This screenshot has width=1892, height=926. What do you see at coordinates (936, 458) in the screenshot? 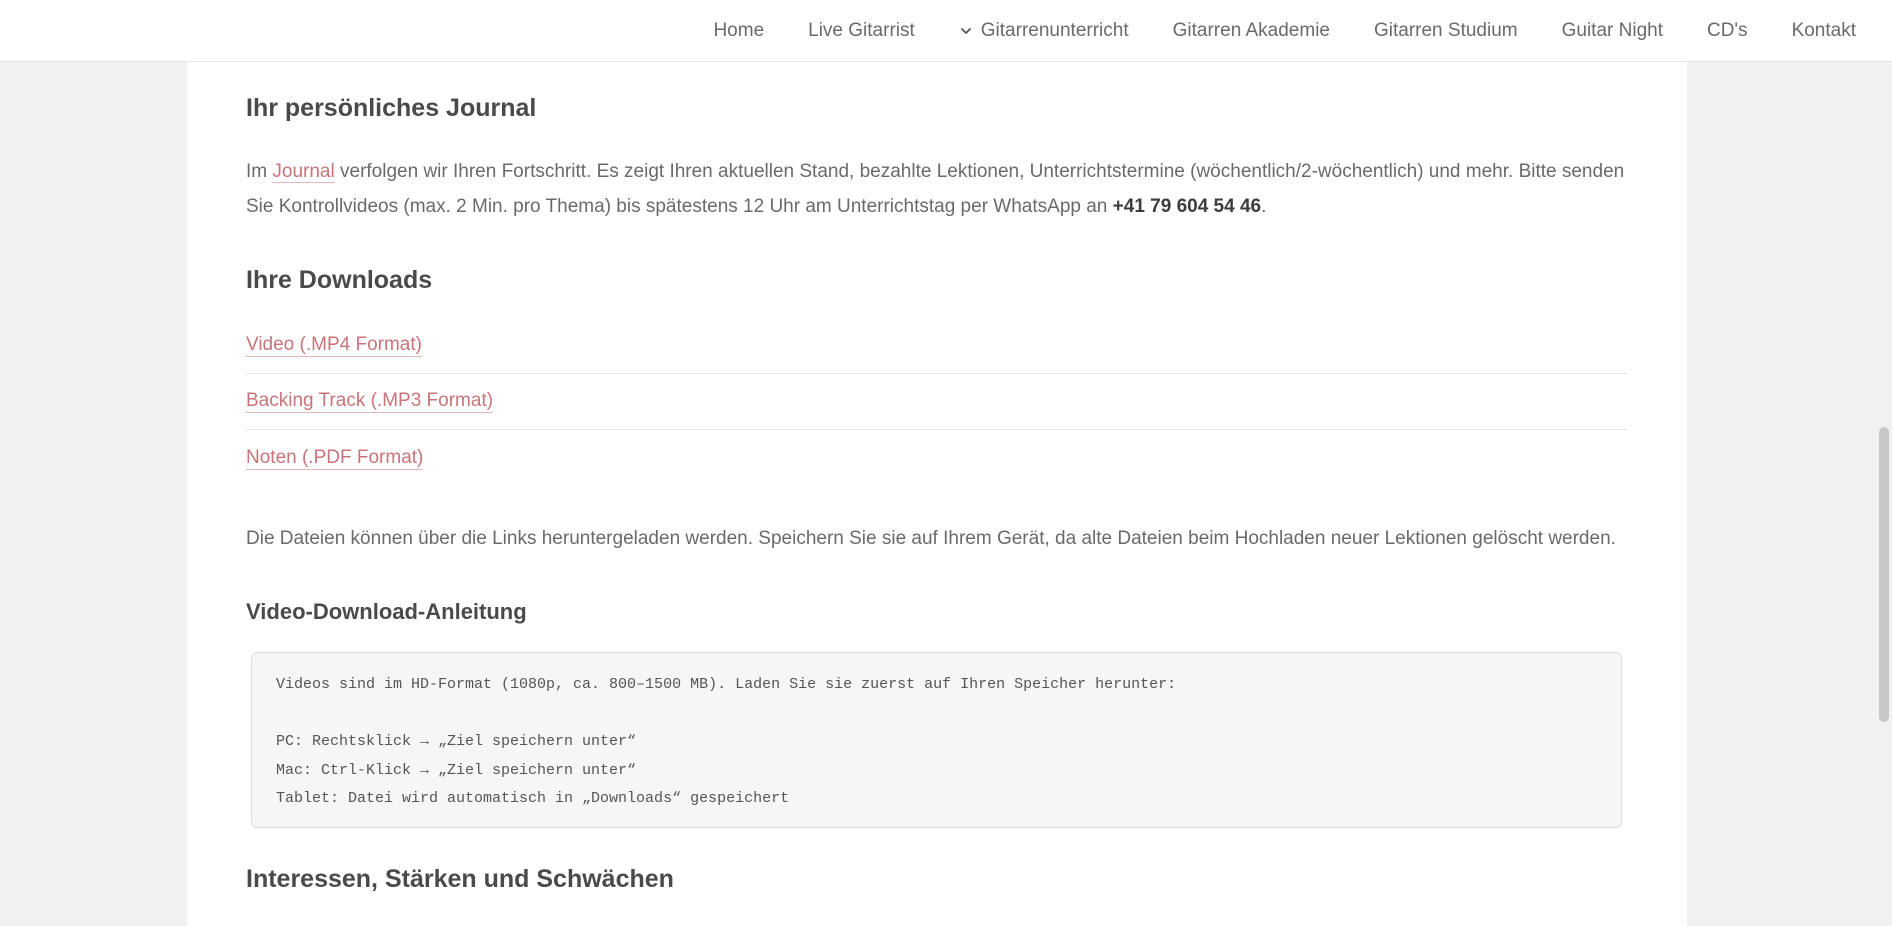
I see `list-item: Noten (.PDF Format)` at bounding box center [936, 458].